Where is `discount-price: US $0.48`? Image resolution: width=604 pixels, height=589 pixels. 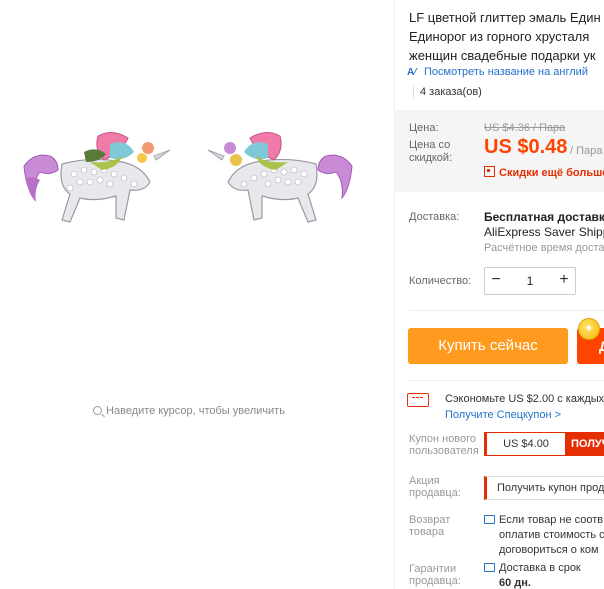 discount-price: US $0.48 is located at coordinates (526, 147).